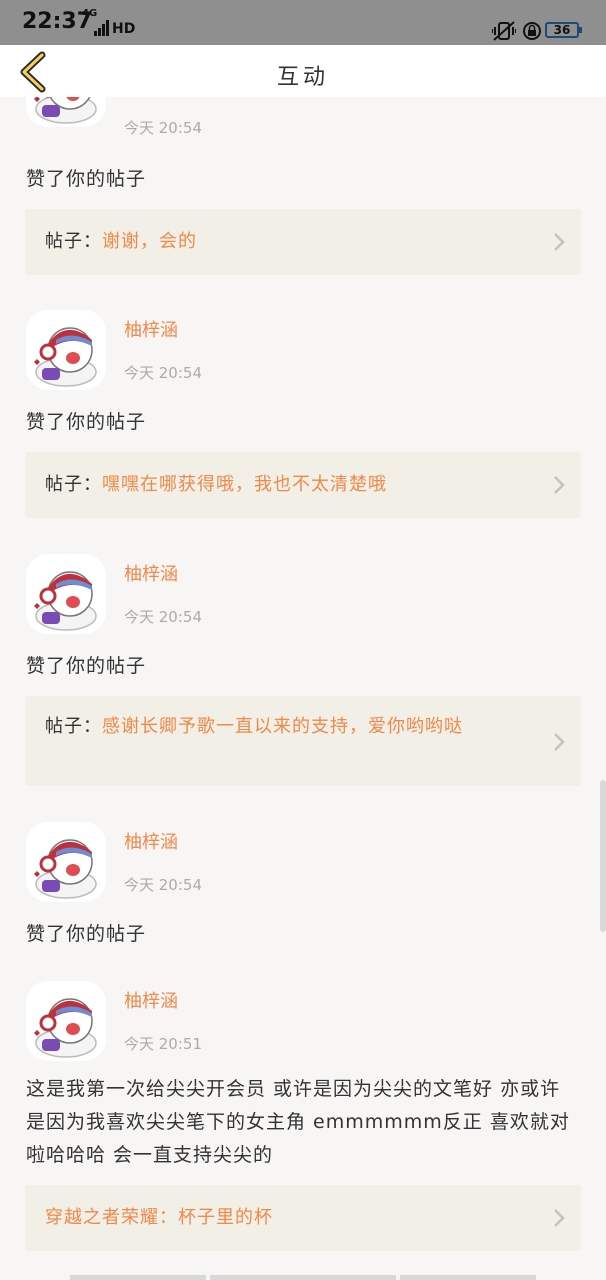  Describe the element at coordinates (563, 30) in the screenshot. I see `battery-icon: 36` at that location.